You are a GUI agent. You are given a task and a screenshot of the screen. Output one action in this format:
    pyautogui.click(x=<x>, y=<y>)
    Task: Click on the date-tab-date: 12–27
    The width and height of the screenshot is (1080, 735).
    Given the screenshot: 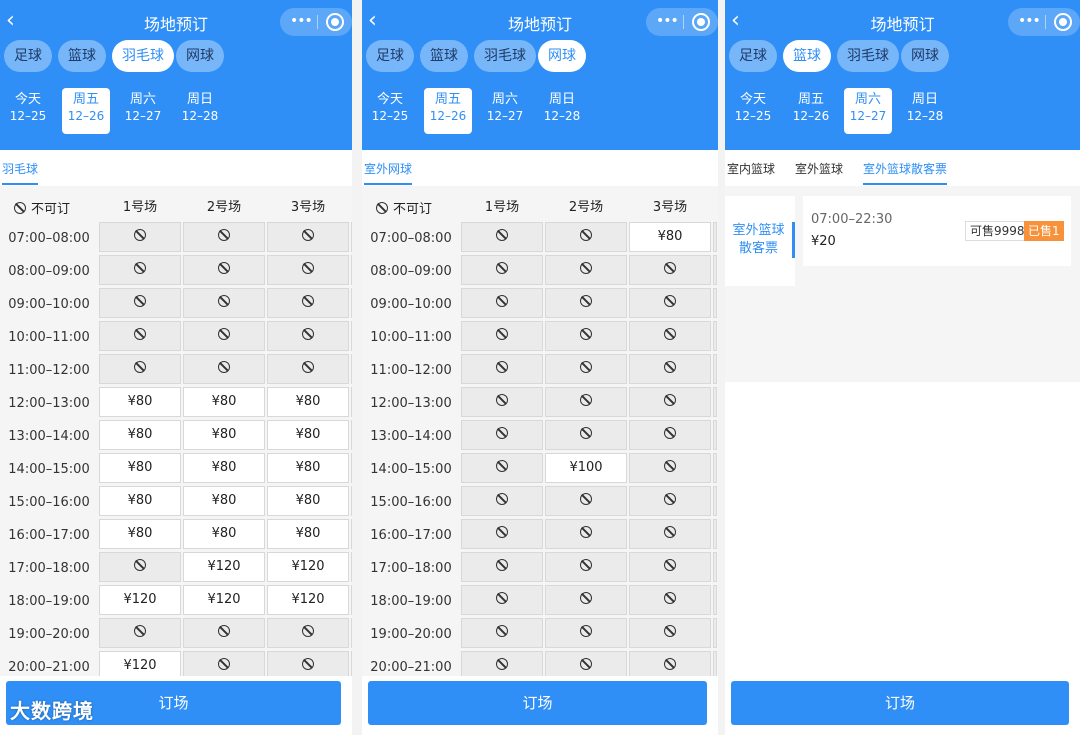 What is the action you would take?
    pyautogui.click(x=143, y=116)
    